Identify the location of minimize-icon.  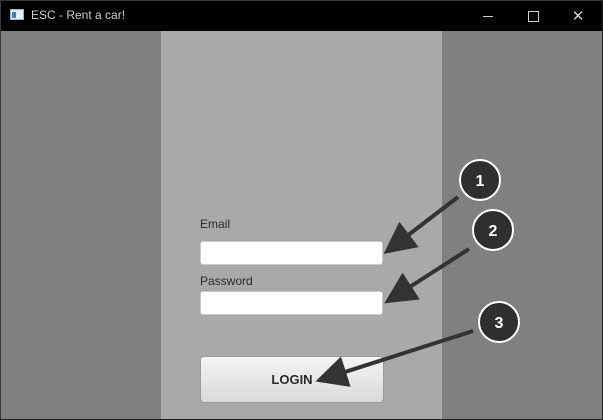
(488, 16).